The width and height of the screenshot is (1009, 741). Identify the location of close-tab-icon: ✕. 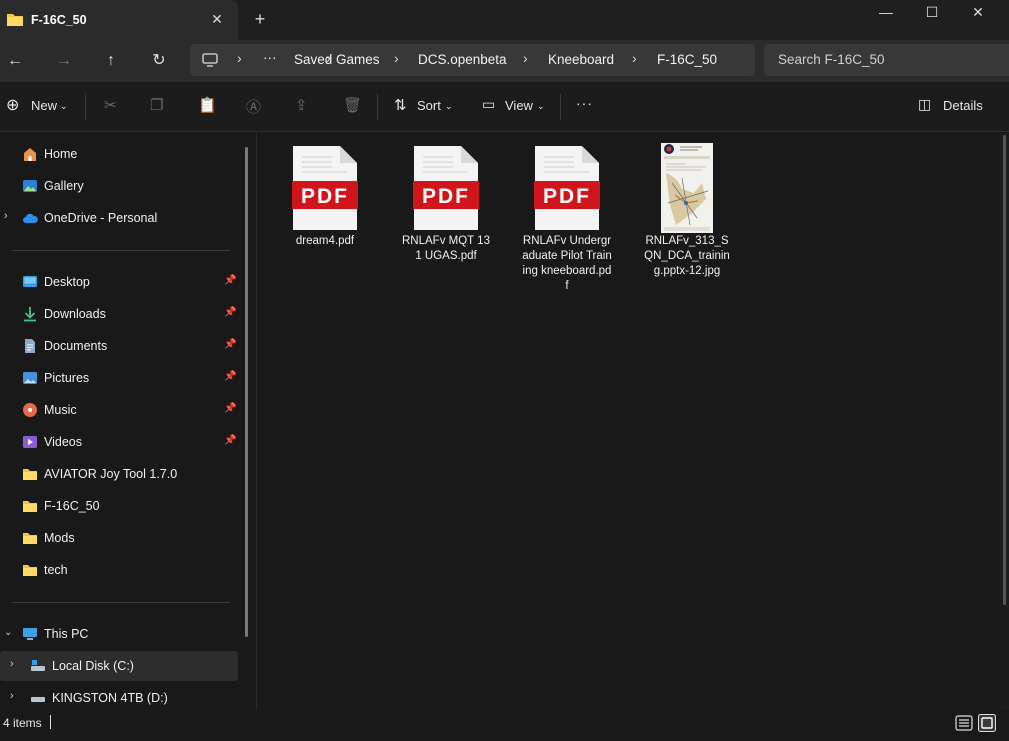
(217, 19).